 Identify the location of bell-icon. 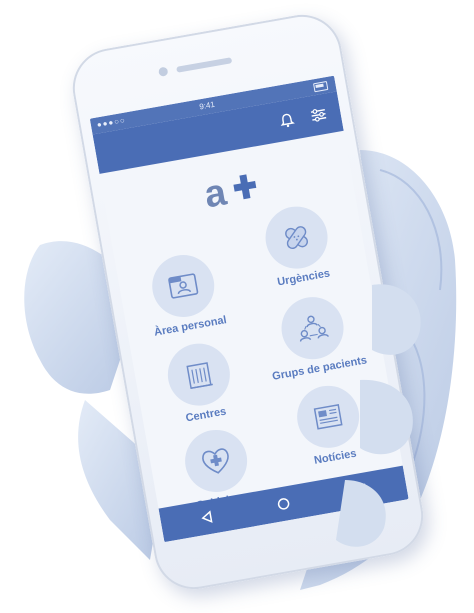
(287, 120).